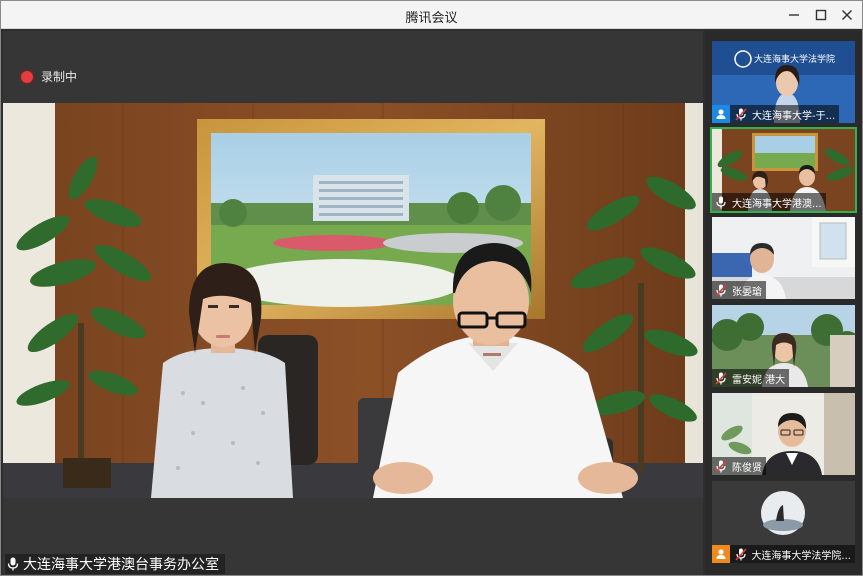  I want to click on window-title: 腾讯会议, so click(431, 18).